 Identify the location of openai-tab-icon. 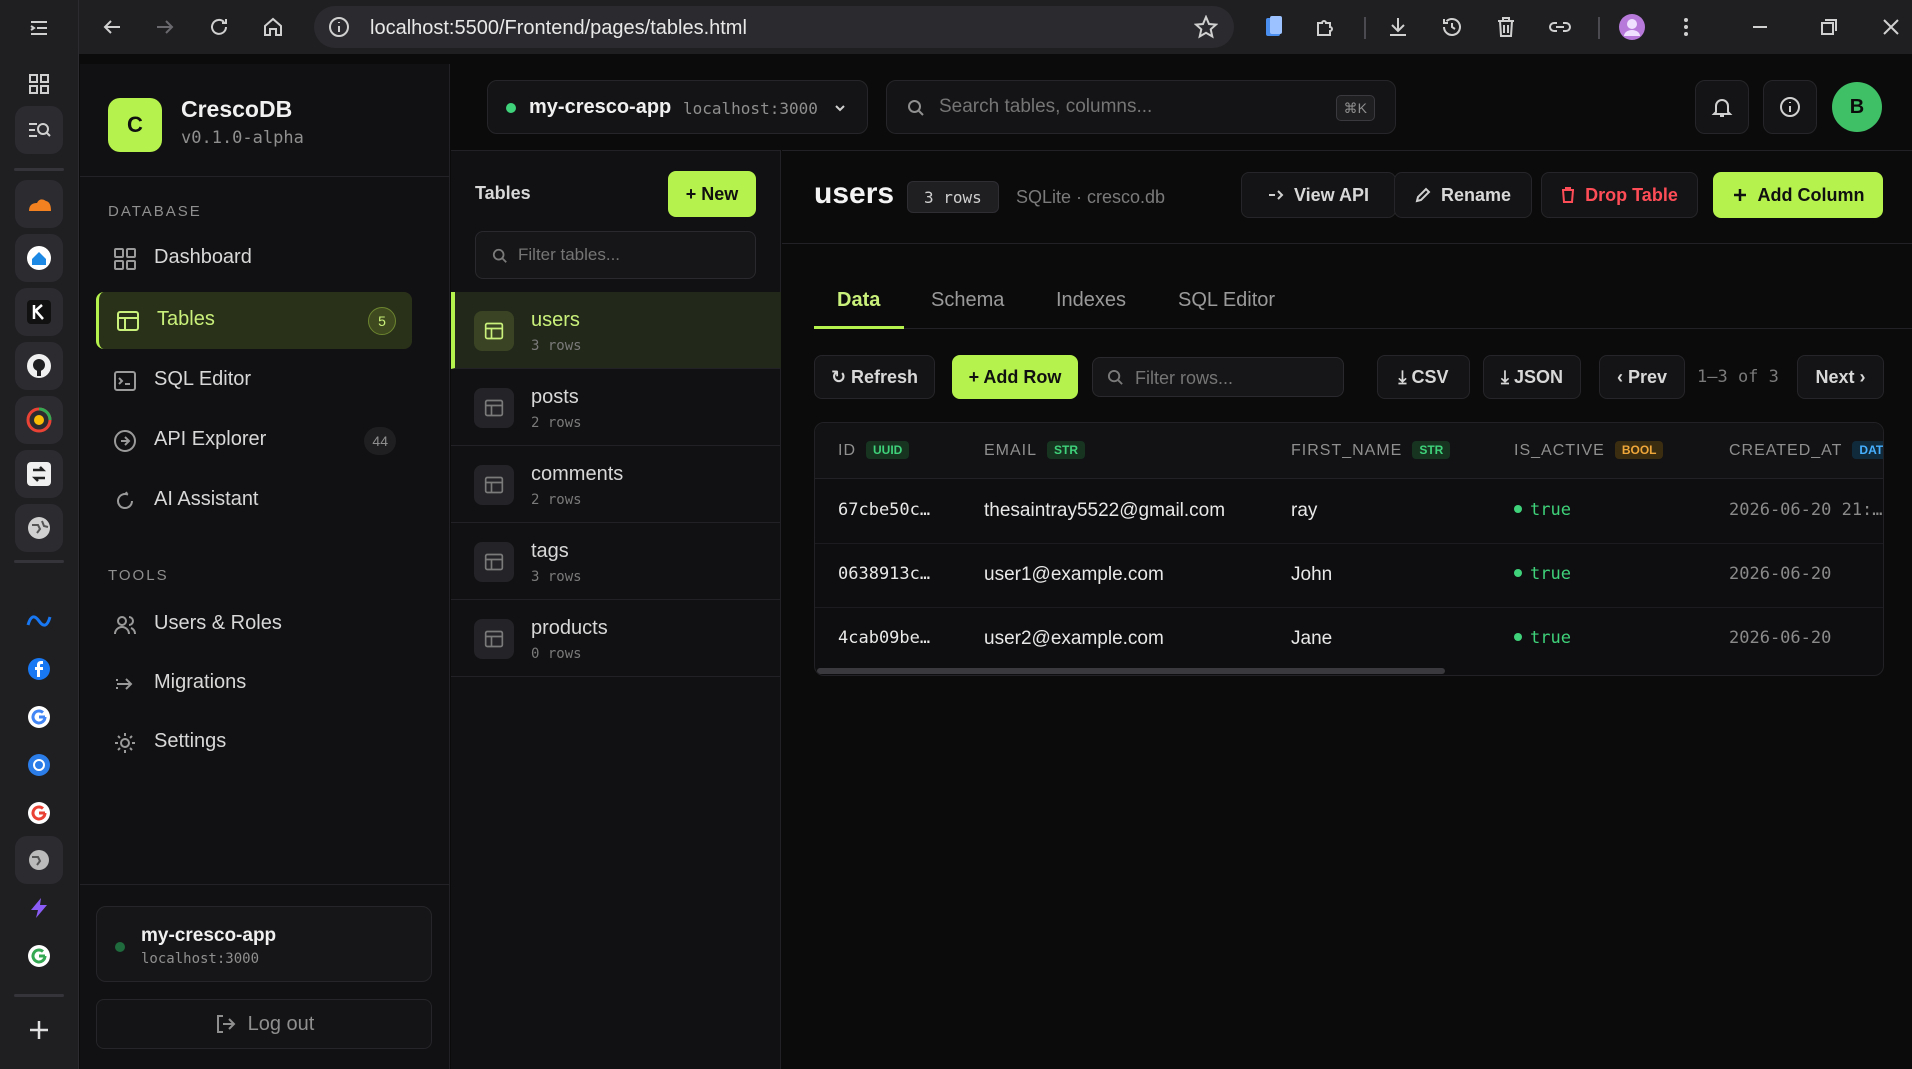
(39, 765).